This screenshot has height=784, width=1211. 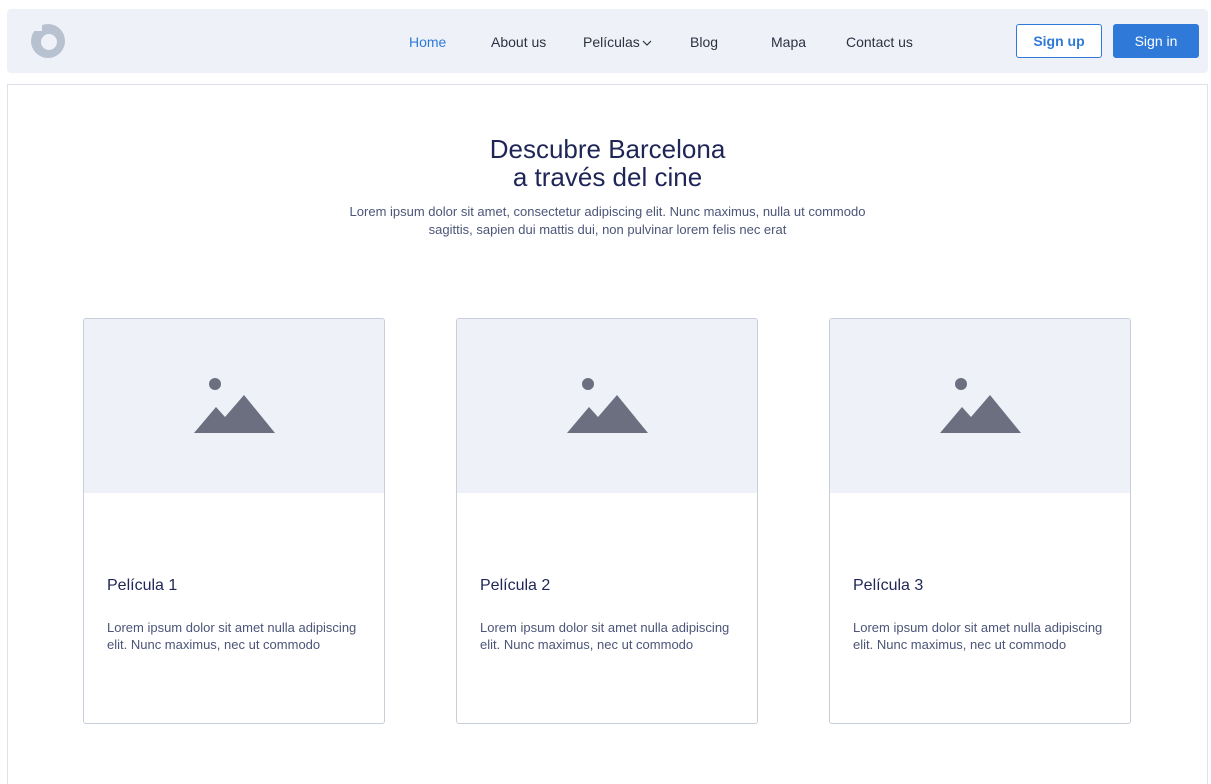 What do you see at coordinates (607, 177) in the screenshot?
I see `hero-title-line-2: a través del cine` at bounding box center [607, 177].